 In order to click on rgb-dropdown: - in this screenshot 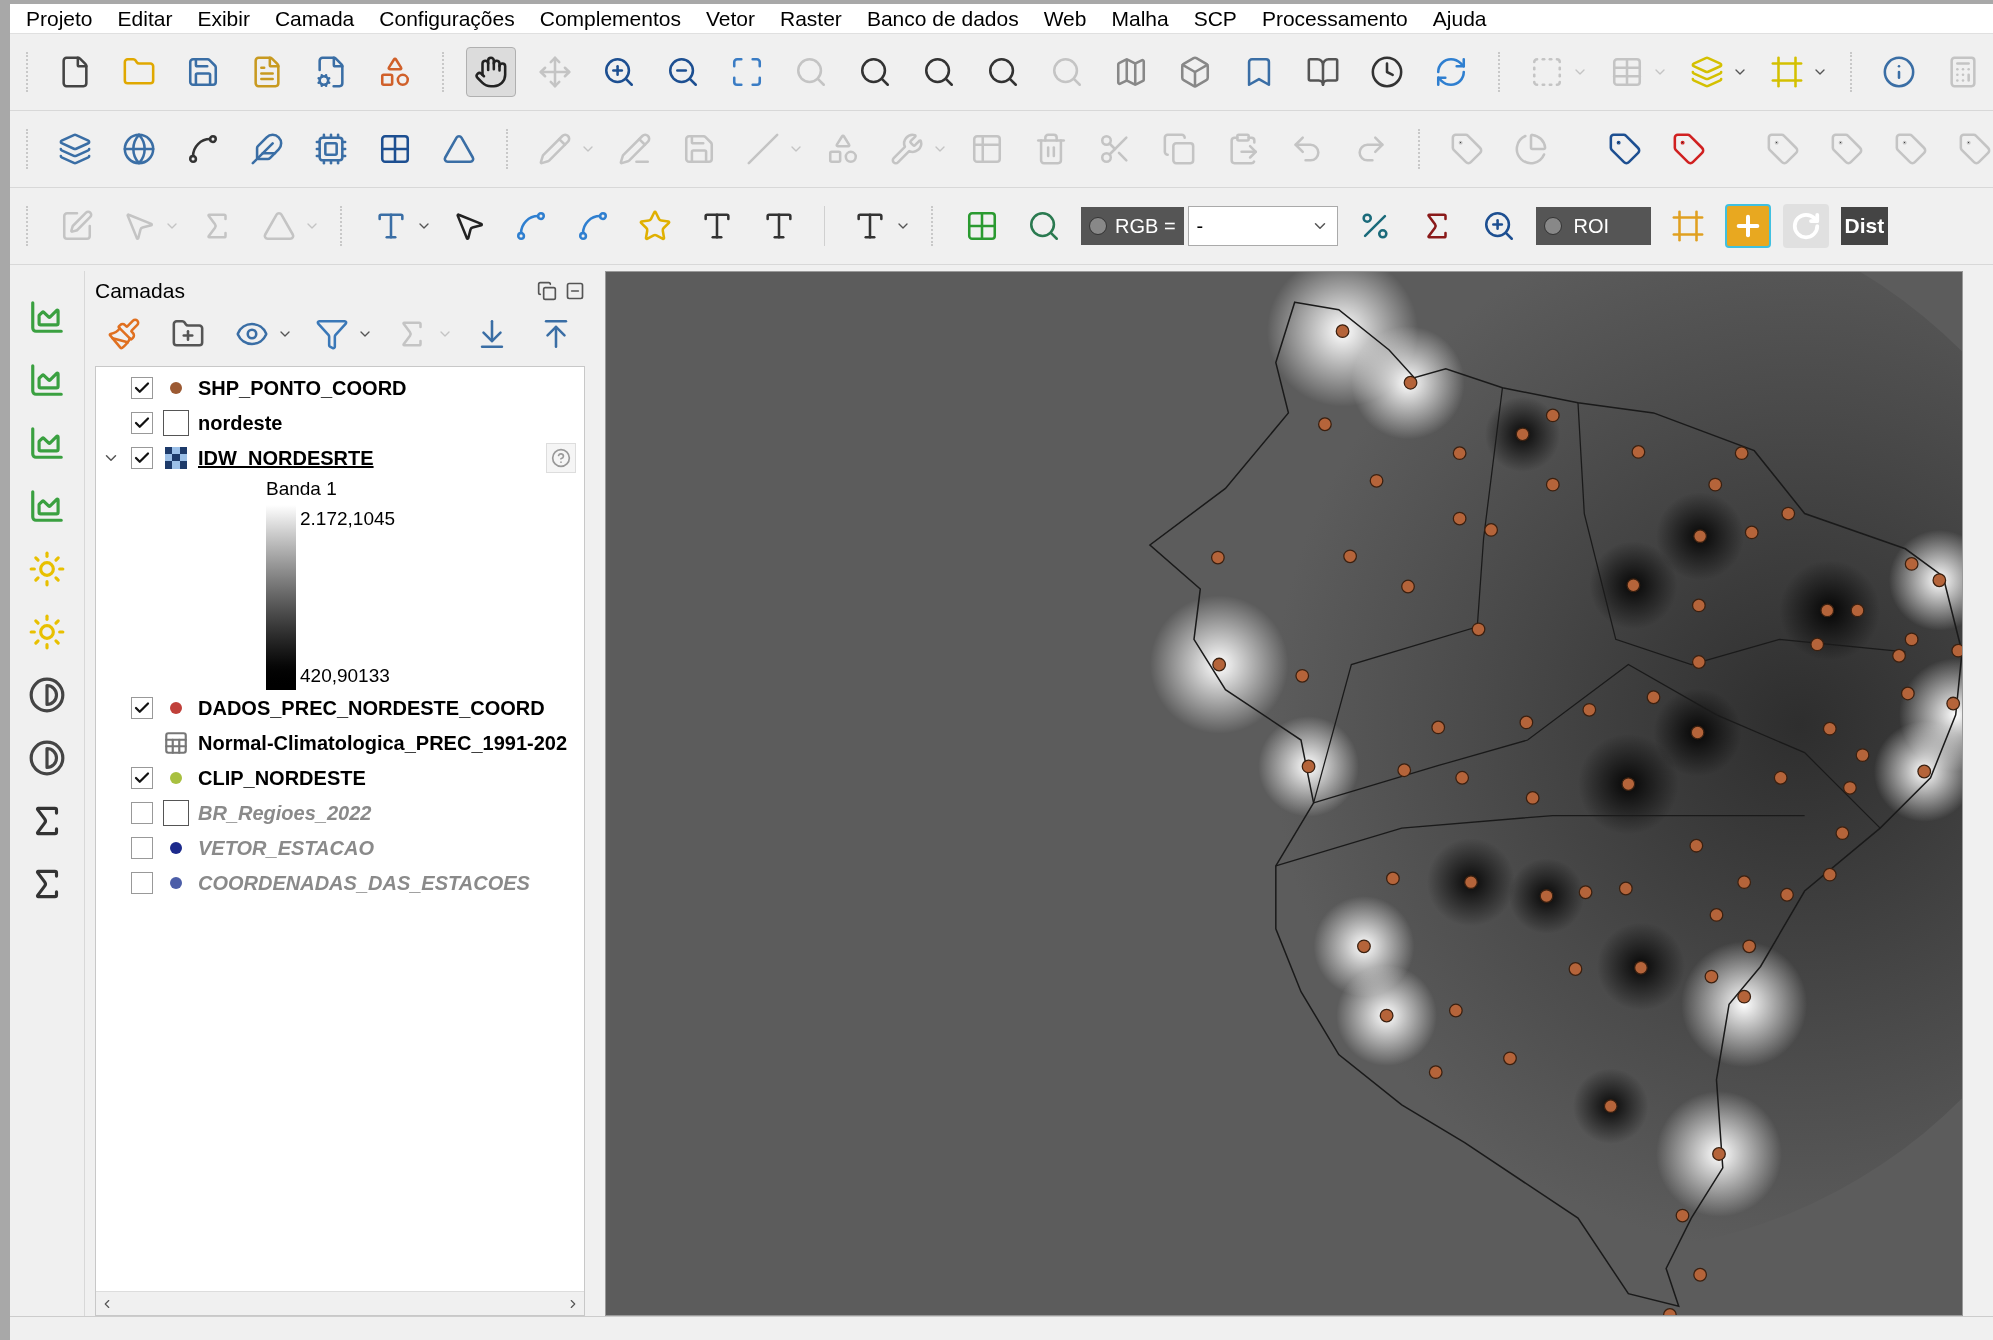, I will do `click(1262, 226)`.